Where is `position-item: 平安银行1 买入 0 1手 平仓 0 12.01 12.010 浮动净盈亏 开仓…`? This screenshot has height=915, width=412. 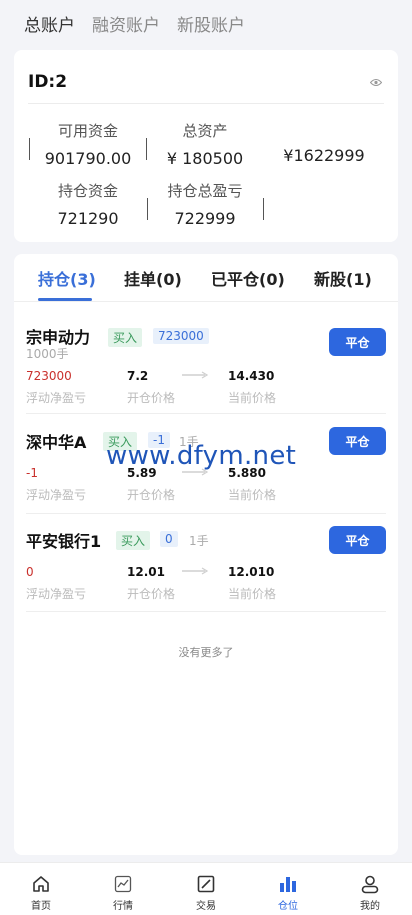 position-item: 平安银行1 买入 0 1手 平仓 0 12.01 12.010 浮动净盈亏 开仓… is located at coordinates (206, 563).